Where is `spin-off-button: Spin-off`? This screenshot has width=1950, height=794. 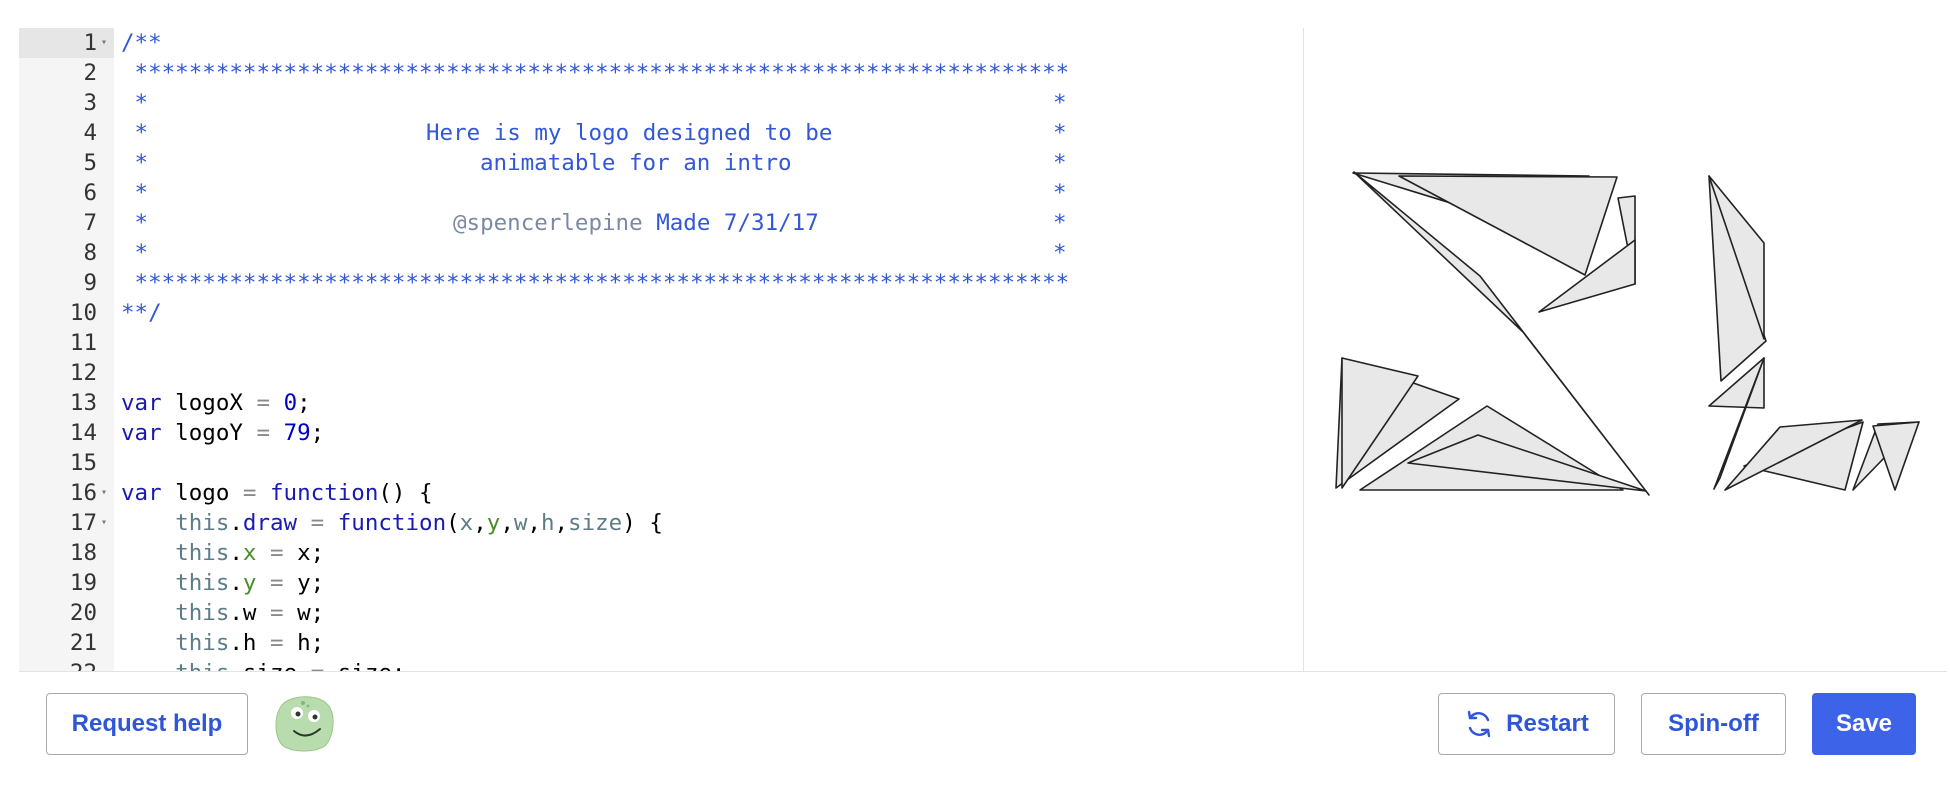
spin-off-button: Spin-off is located at coordinates (1713, 724).